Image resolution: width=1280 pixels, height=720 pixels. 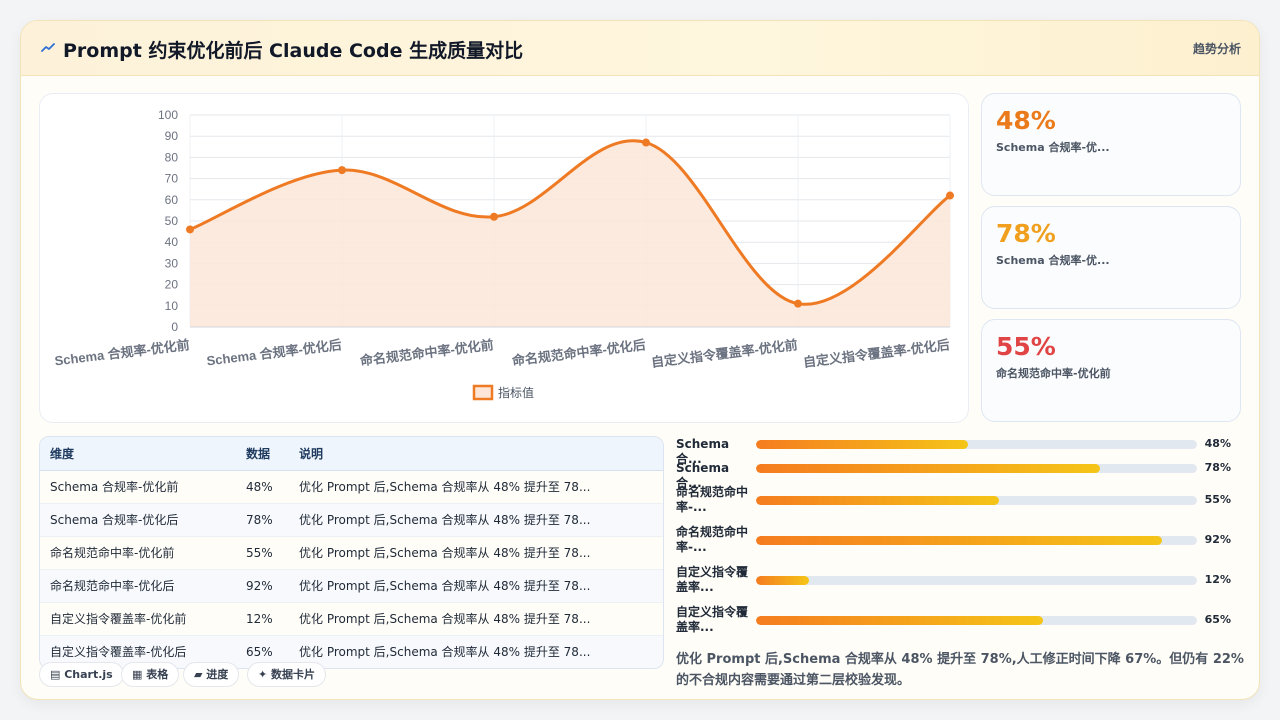 What do you see at coordinates (1026, 233) in the screenshot?
I see `kpi-value: 78%` at bounding box center [1026, 233].